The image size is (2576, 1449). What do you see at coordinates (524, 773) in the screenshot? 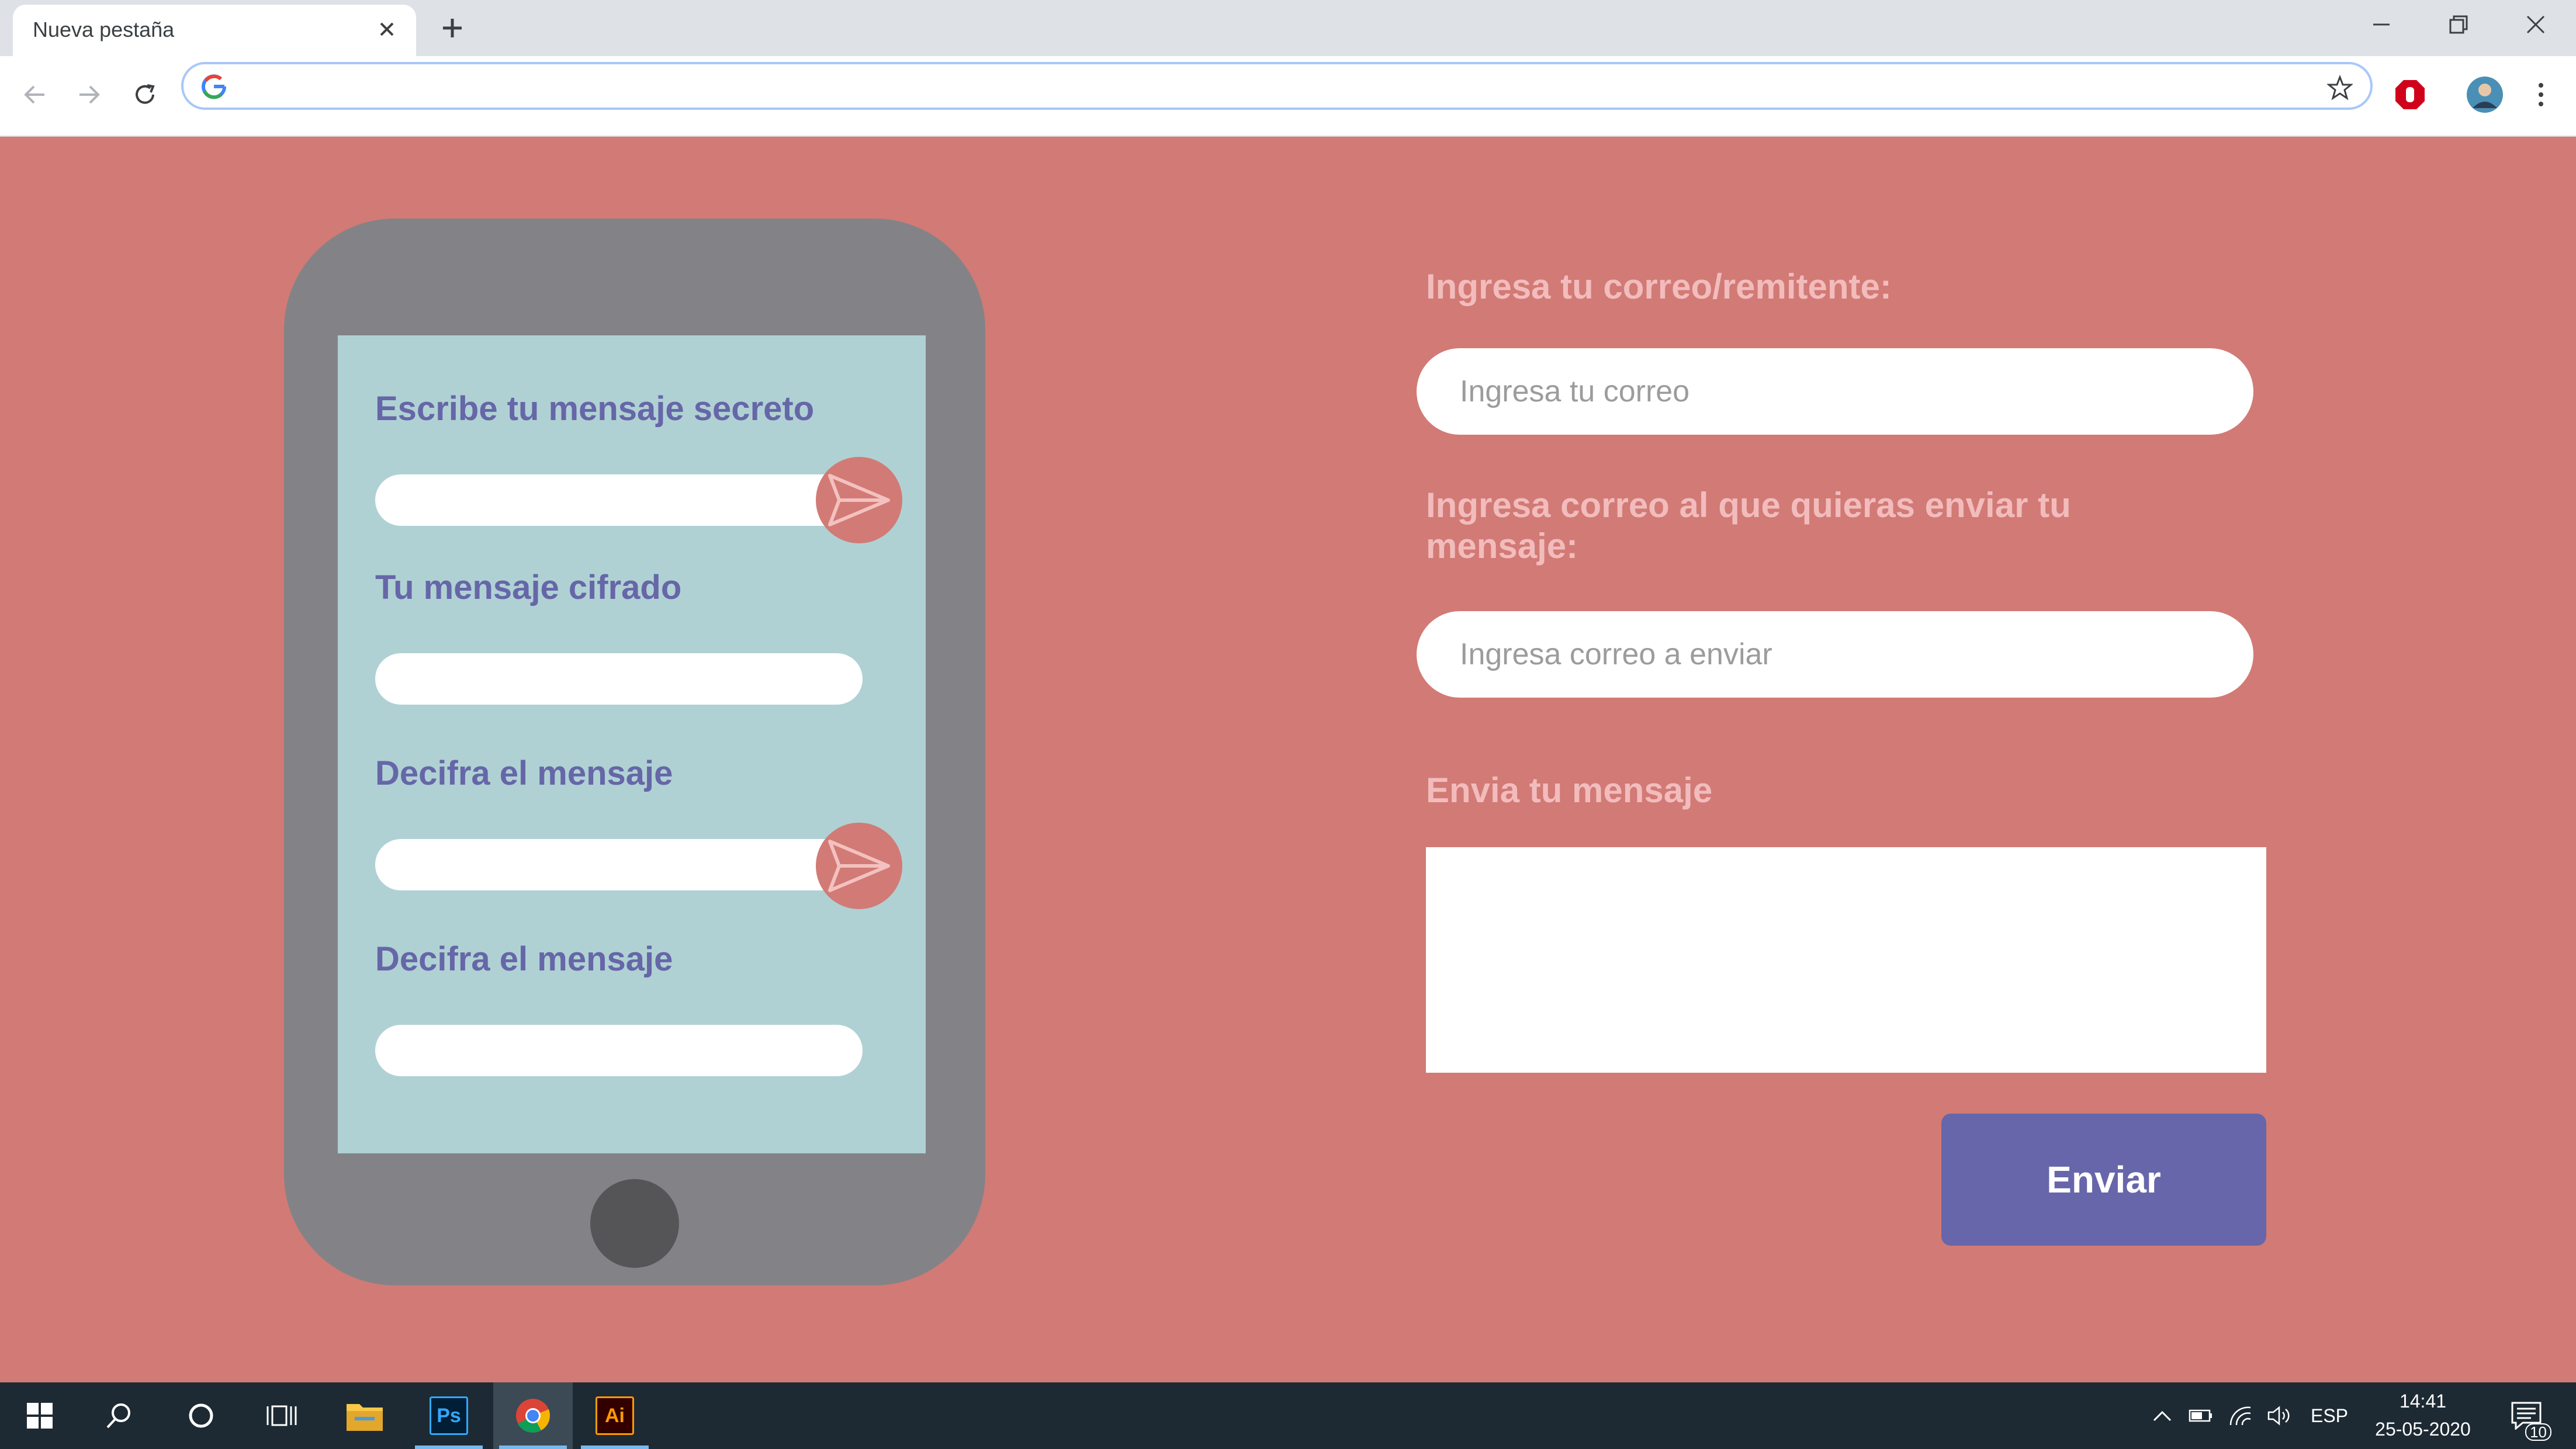
I see `decrypt-label: Decifra el mensaje` at bounding box center [524, 773].